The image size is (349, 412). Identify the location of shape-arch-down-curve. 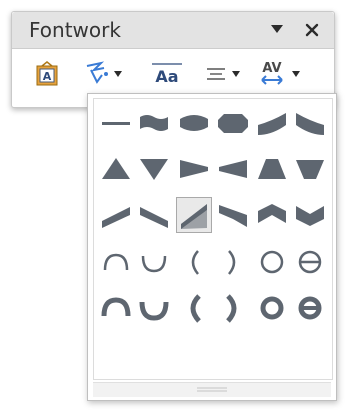
(154, 262).